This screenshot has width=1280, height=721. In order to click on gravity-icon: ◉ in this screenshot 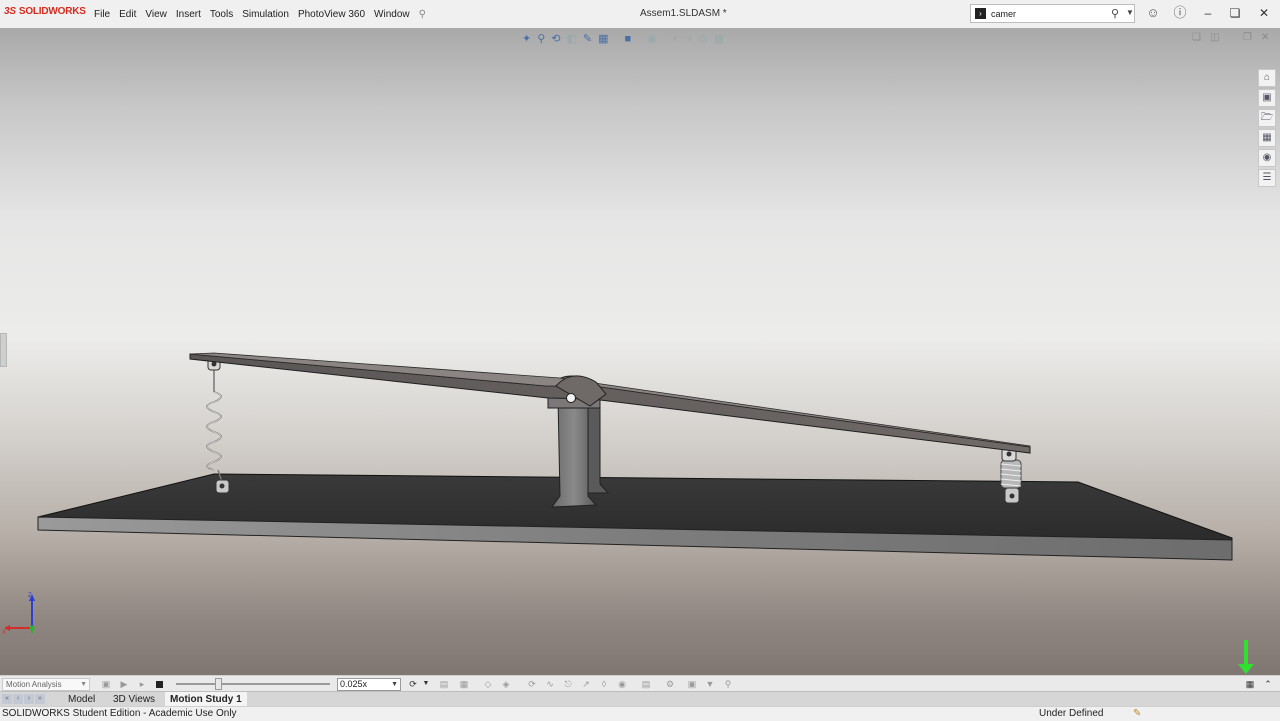, I will do `click(622, 684)`.